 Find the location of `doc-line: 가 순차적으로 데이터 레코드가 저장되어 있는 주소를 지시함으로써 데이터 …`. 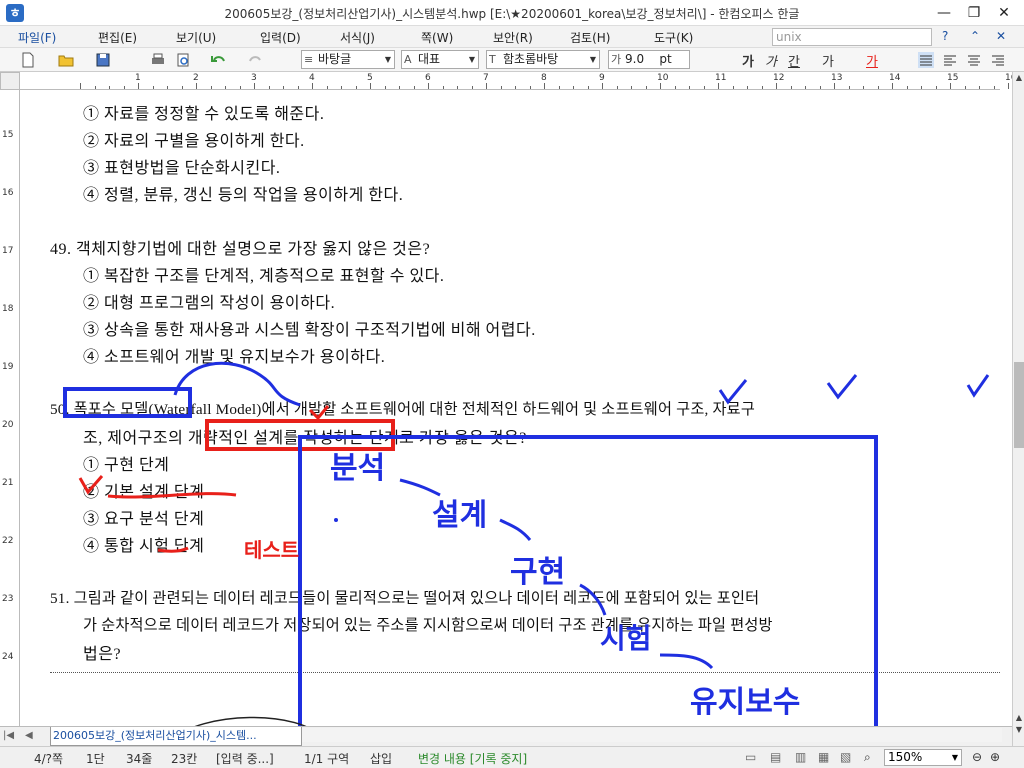

doc-line: 가 순차적으로 데이터 레코드가 저장되어 있는 주소를 지시함으로써 데이터 … is located at coordinates (428, 625).